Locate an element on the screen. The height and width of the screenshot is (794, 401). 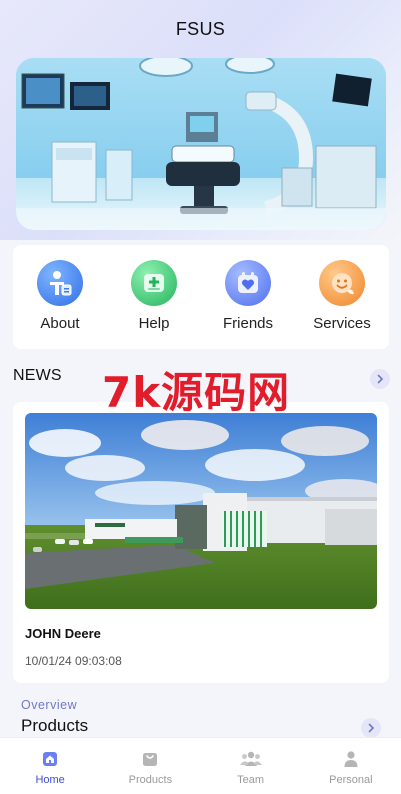
products-section-title: Products is located at coordinates (55, 725).